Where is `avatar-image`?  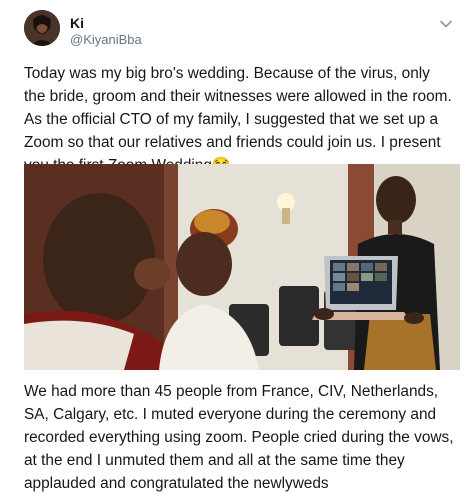
avatar-image is located at coordinates (42, 28).